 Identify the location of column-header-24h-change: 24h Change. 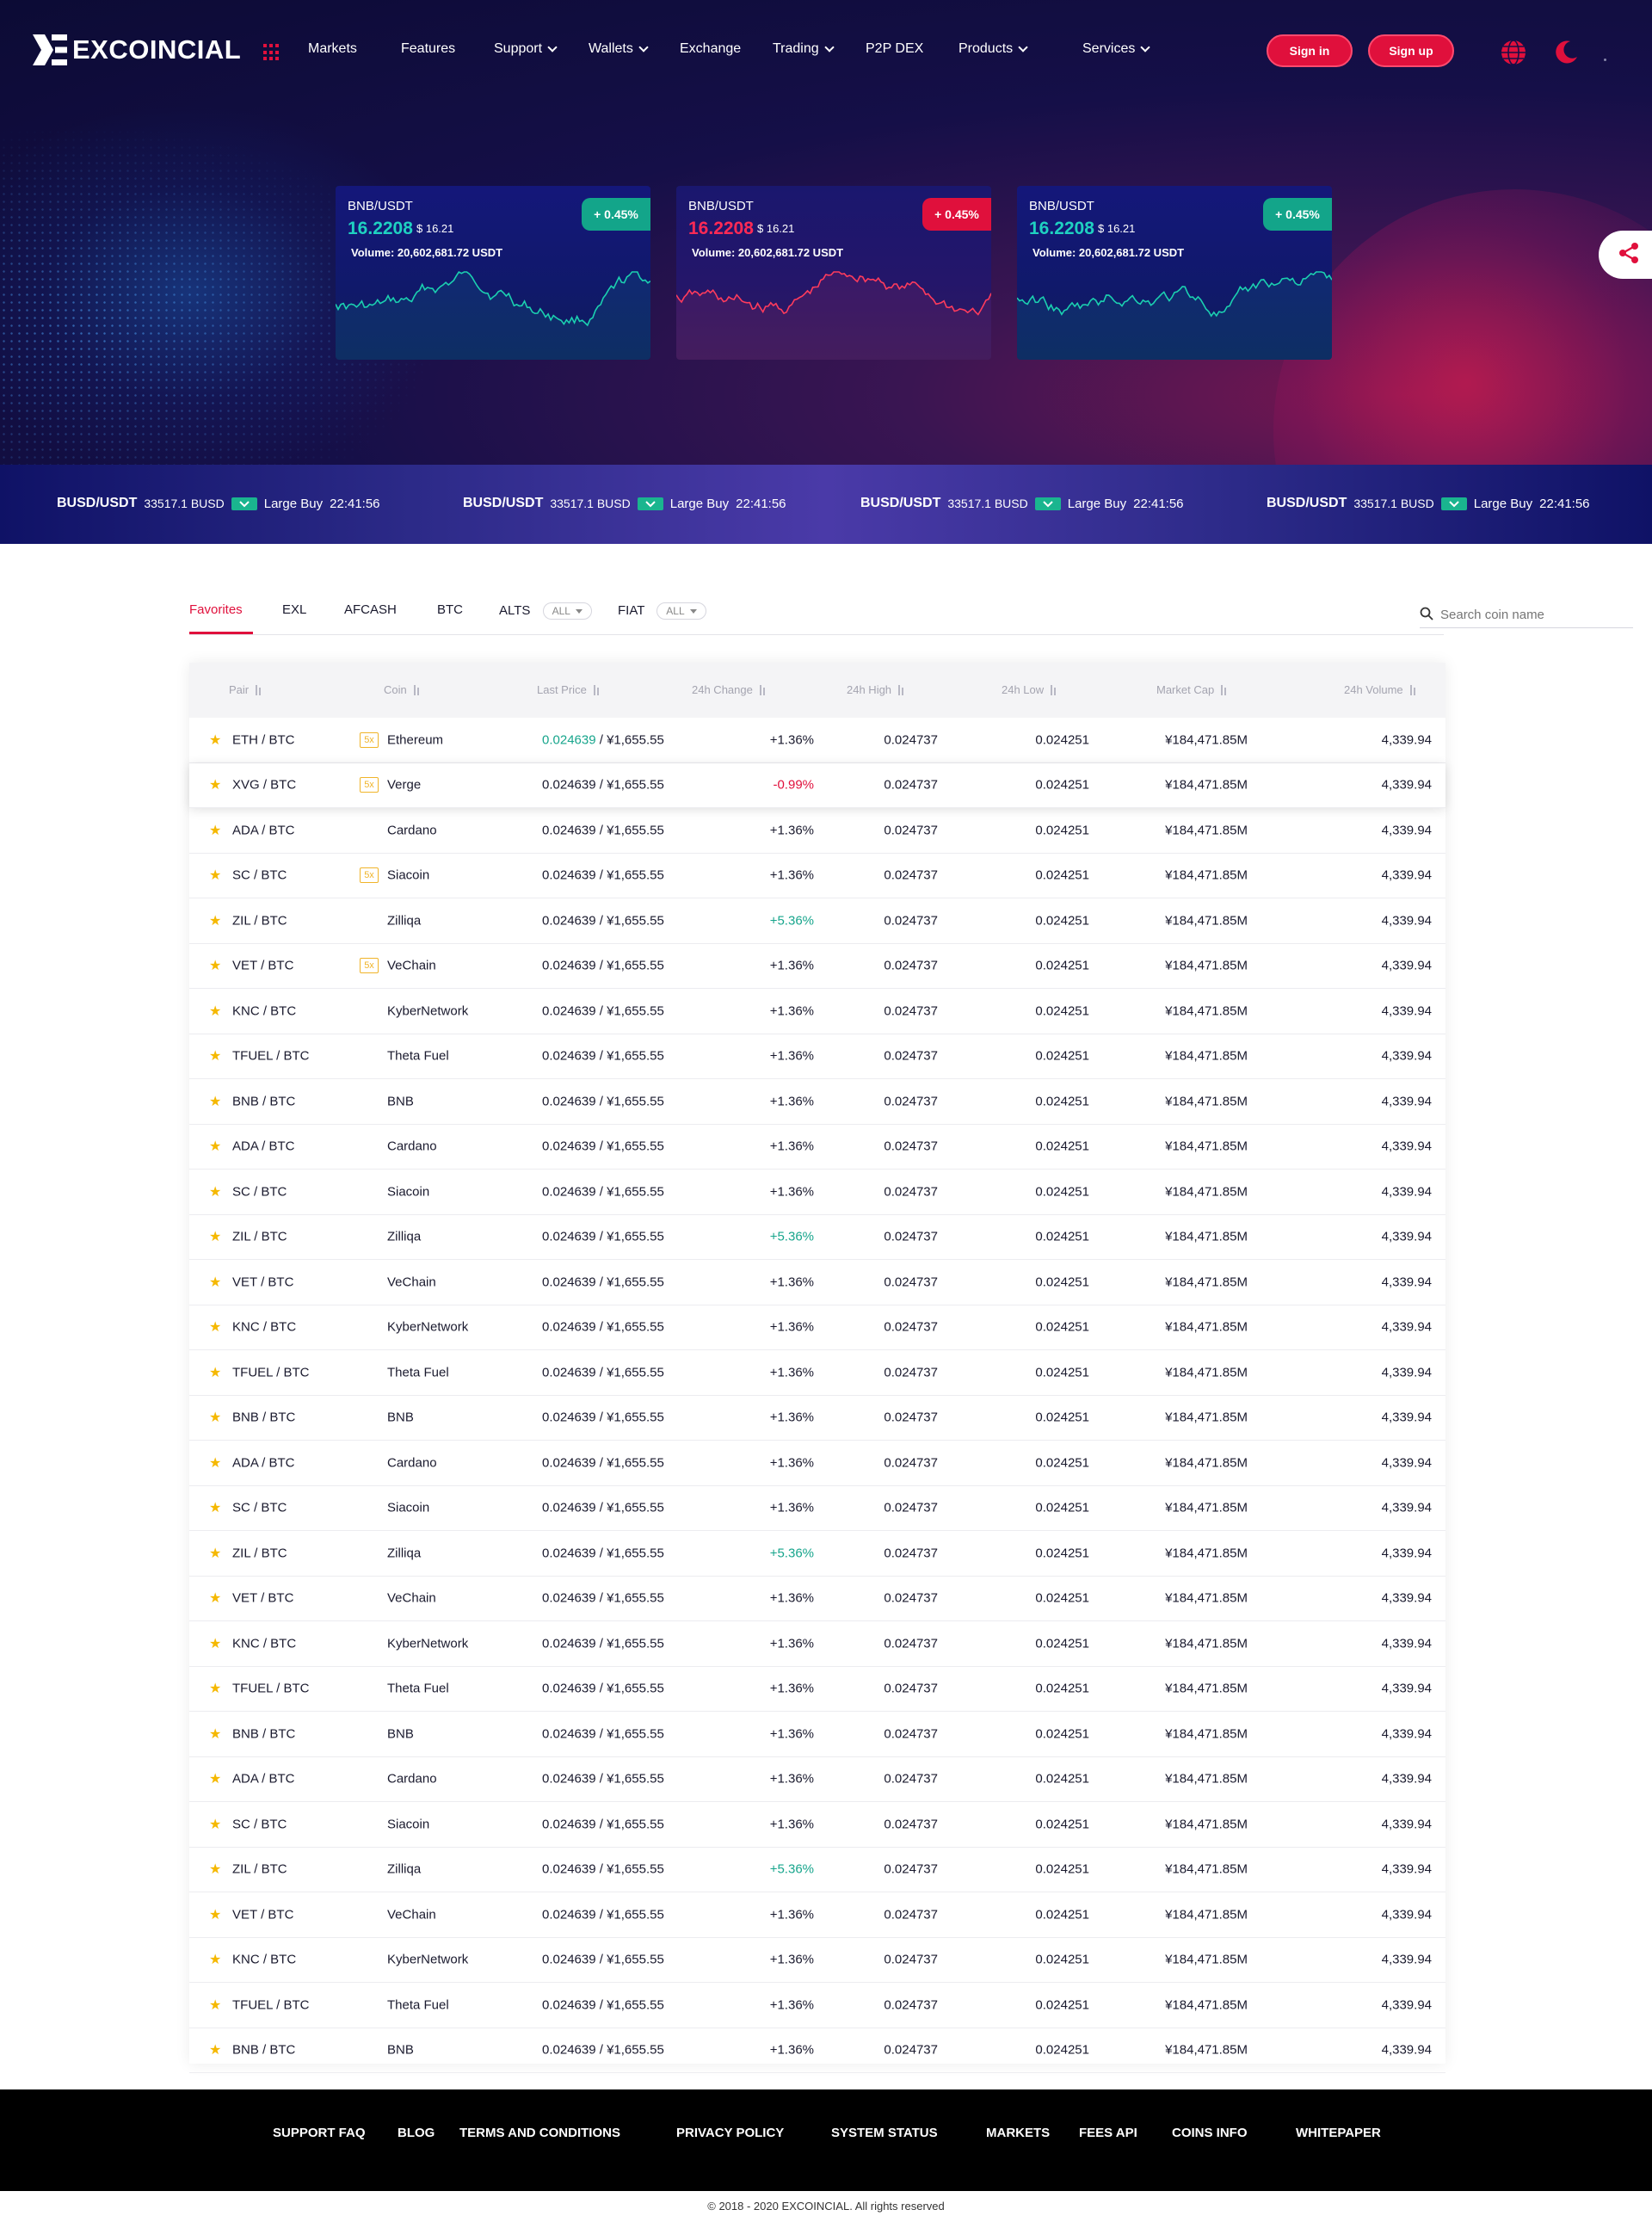
(728, 689).